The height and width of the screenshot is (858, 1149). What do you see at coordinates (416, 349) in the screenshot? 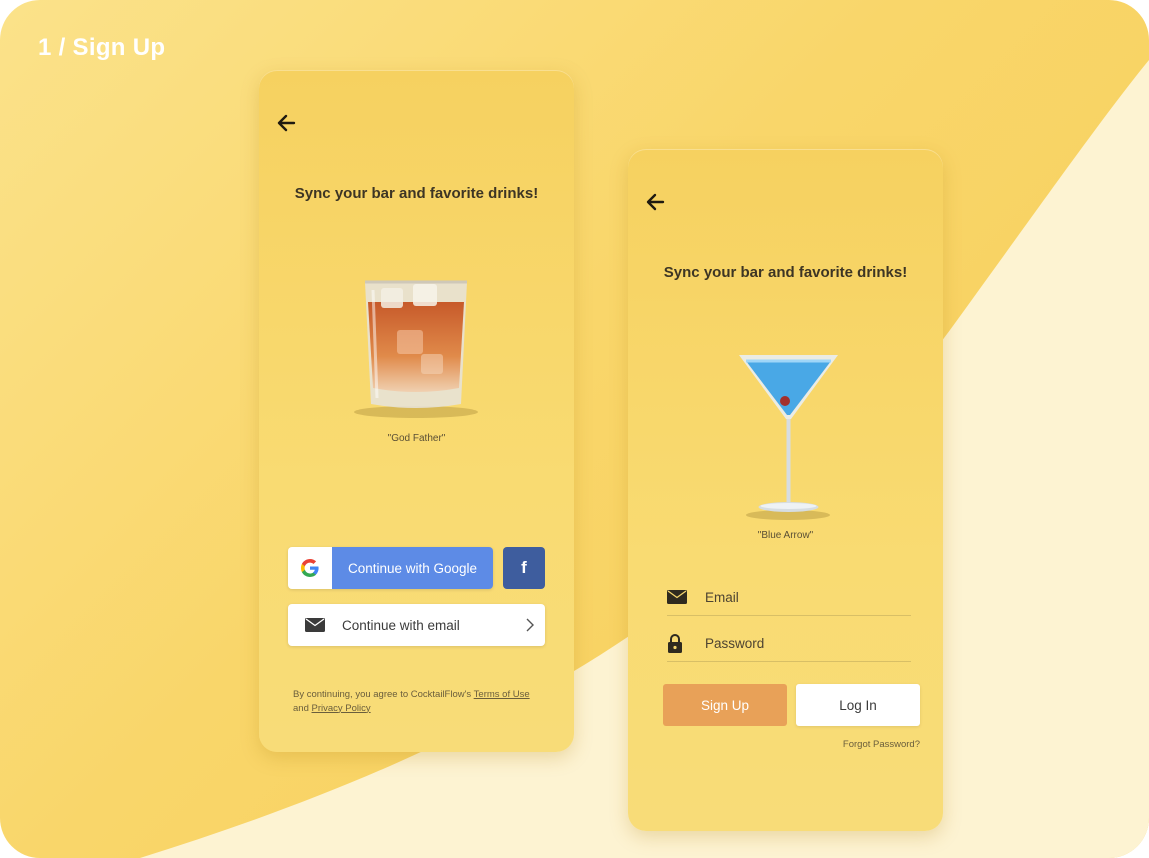
I see `old-fashioned-glass-image` at bounding box center [416, 349].